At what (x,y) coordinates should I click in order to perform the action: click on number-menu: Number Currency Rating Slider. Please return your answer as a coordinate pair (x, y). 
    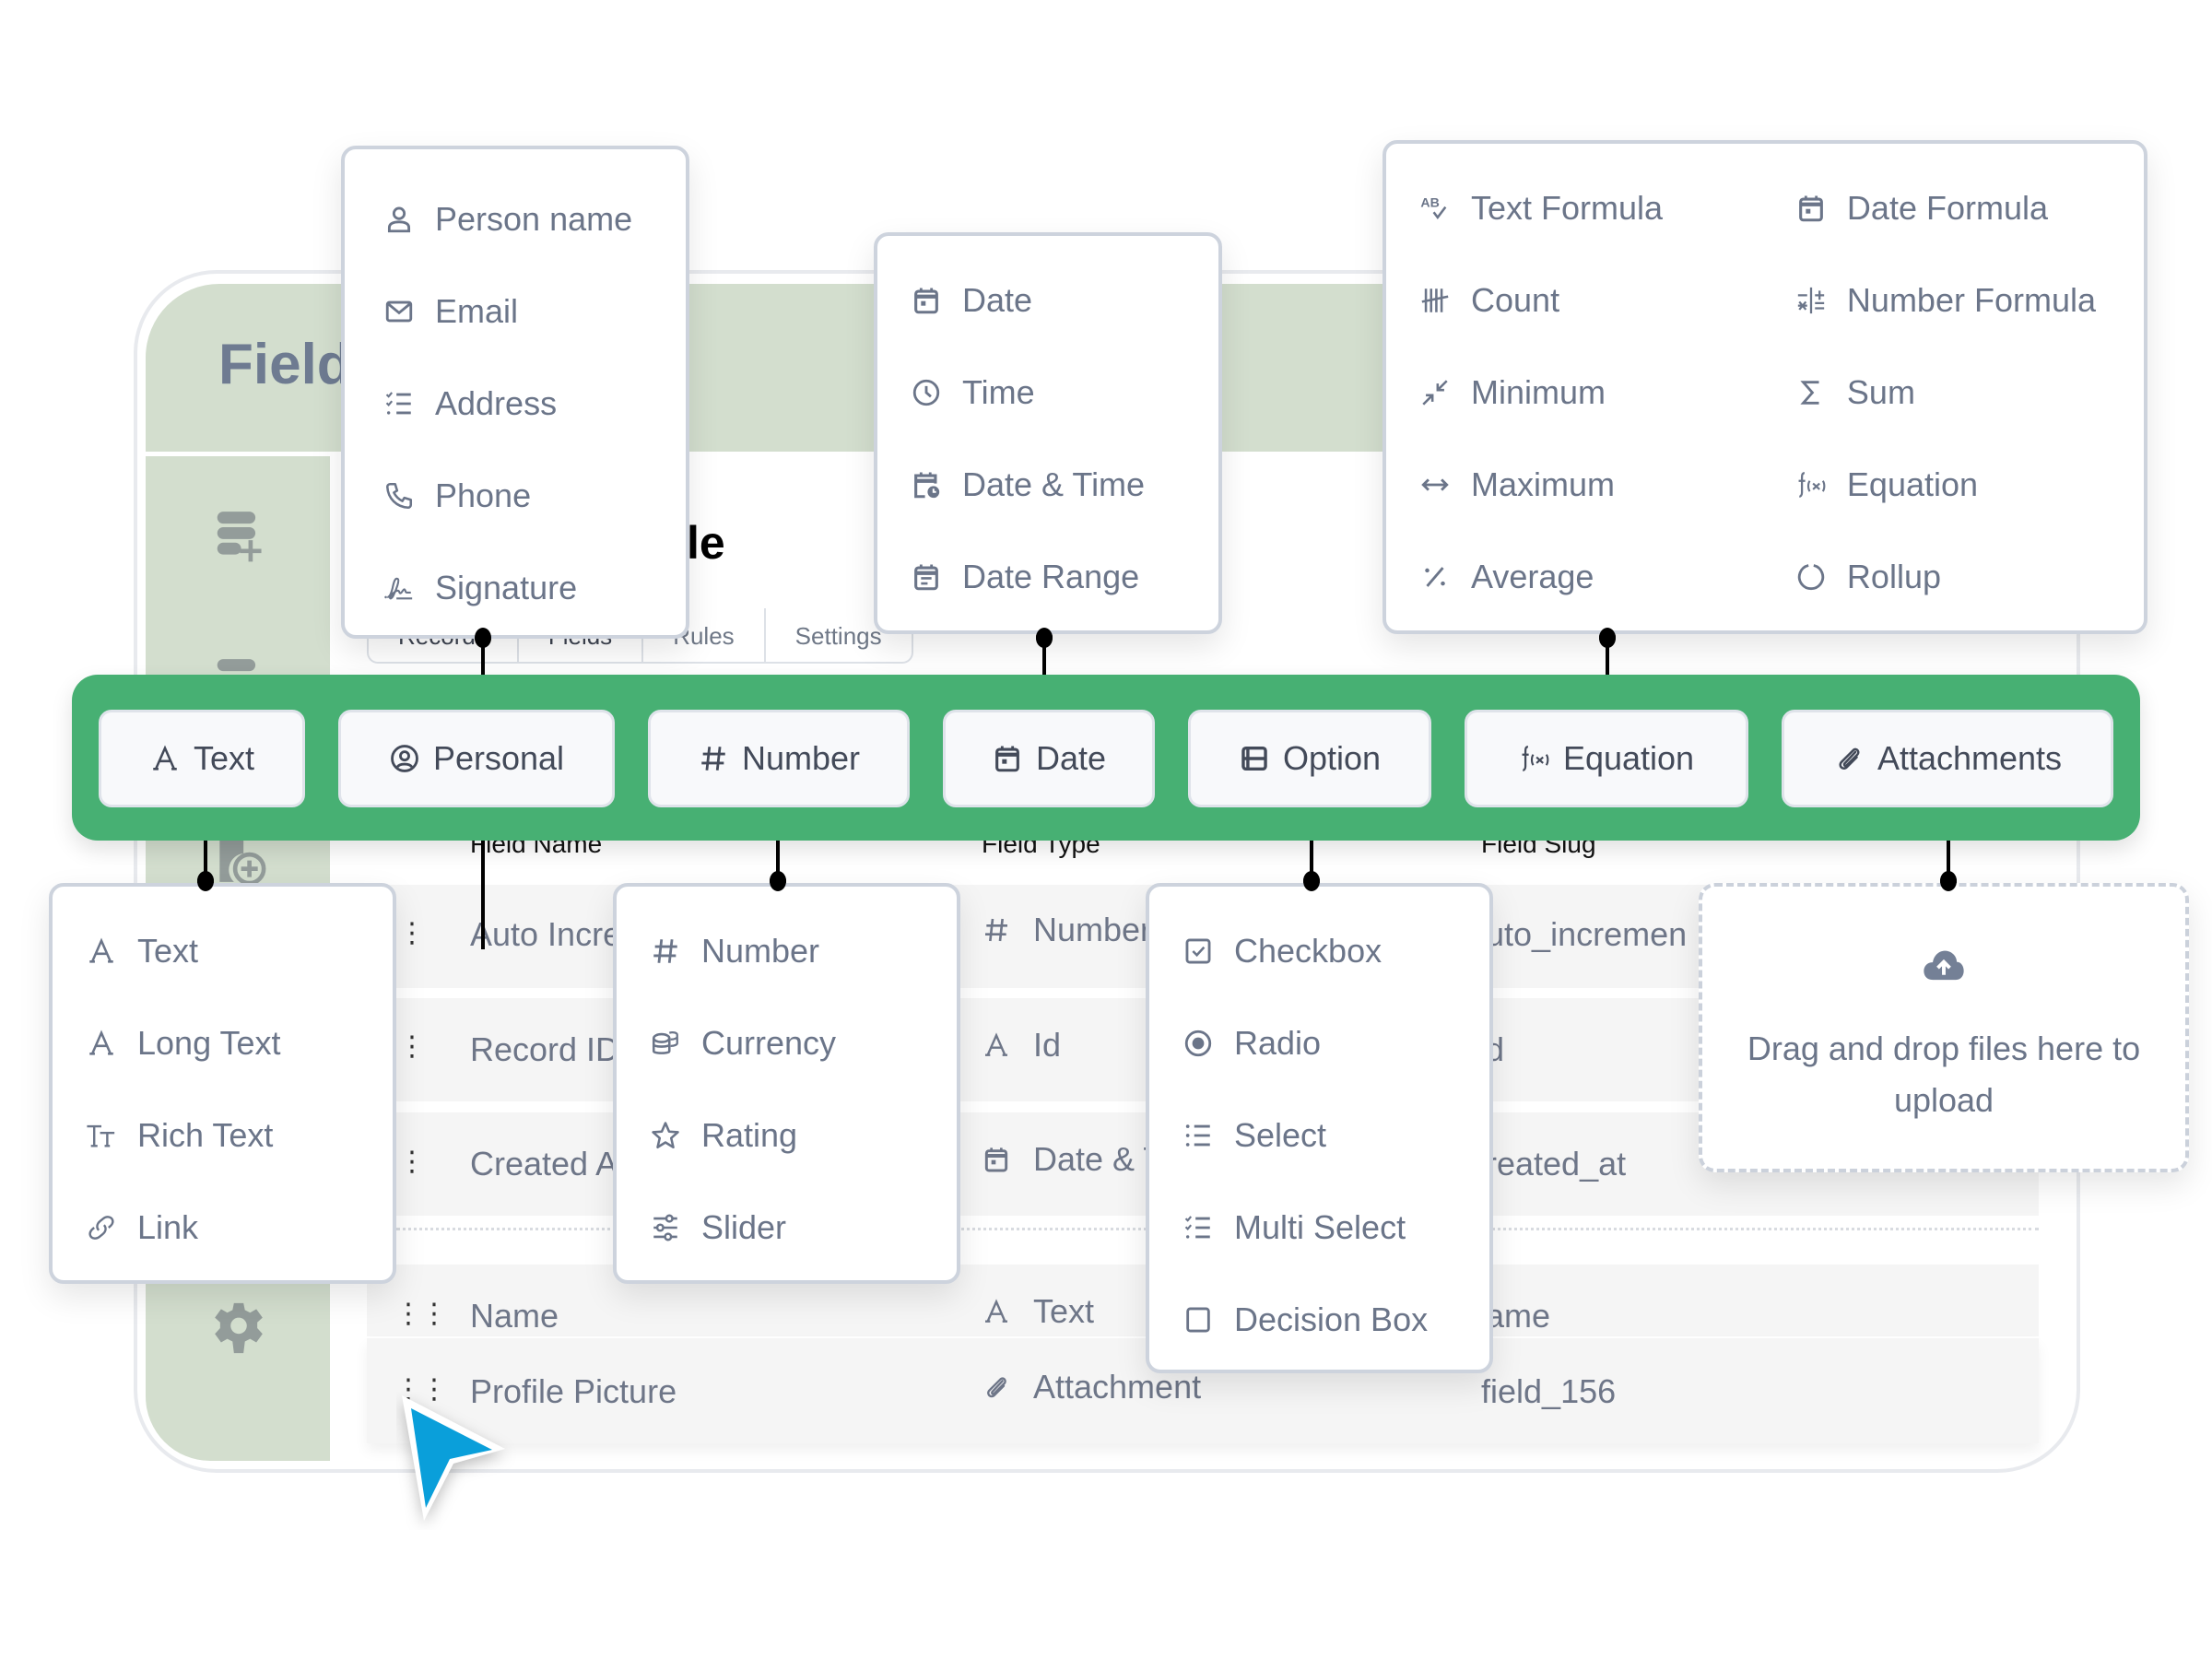
    Looking at the image, I should click on (786, 1083).